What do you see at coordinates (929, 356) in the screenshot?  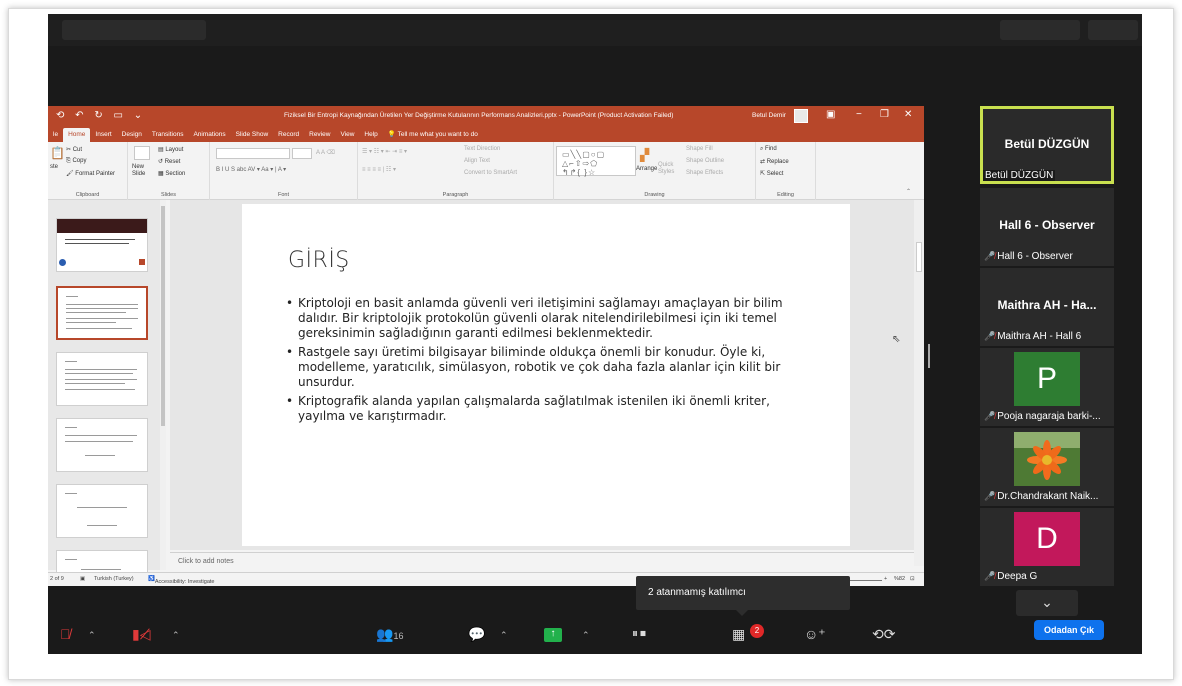 I see `split-divider-handle` at bounding box center [929, 356].